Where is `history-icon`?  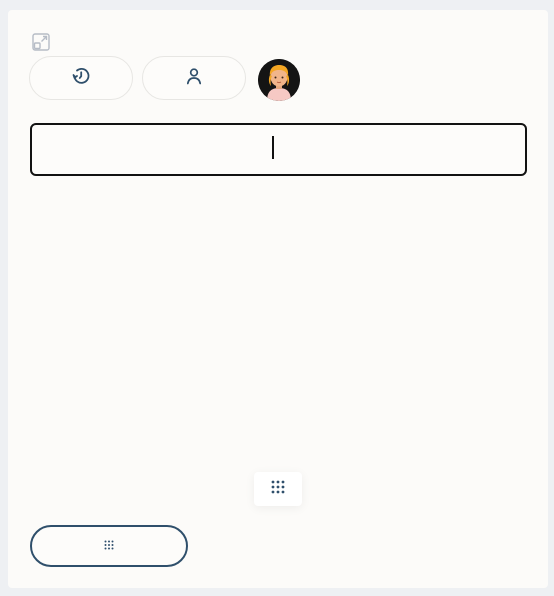
history-icon is located at coordinates (81, 78).